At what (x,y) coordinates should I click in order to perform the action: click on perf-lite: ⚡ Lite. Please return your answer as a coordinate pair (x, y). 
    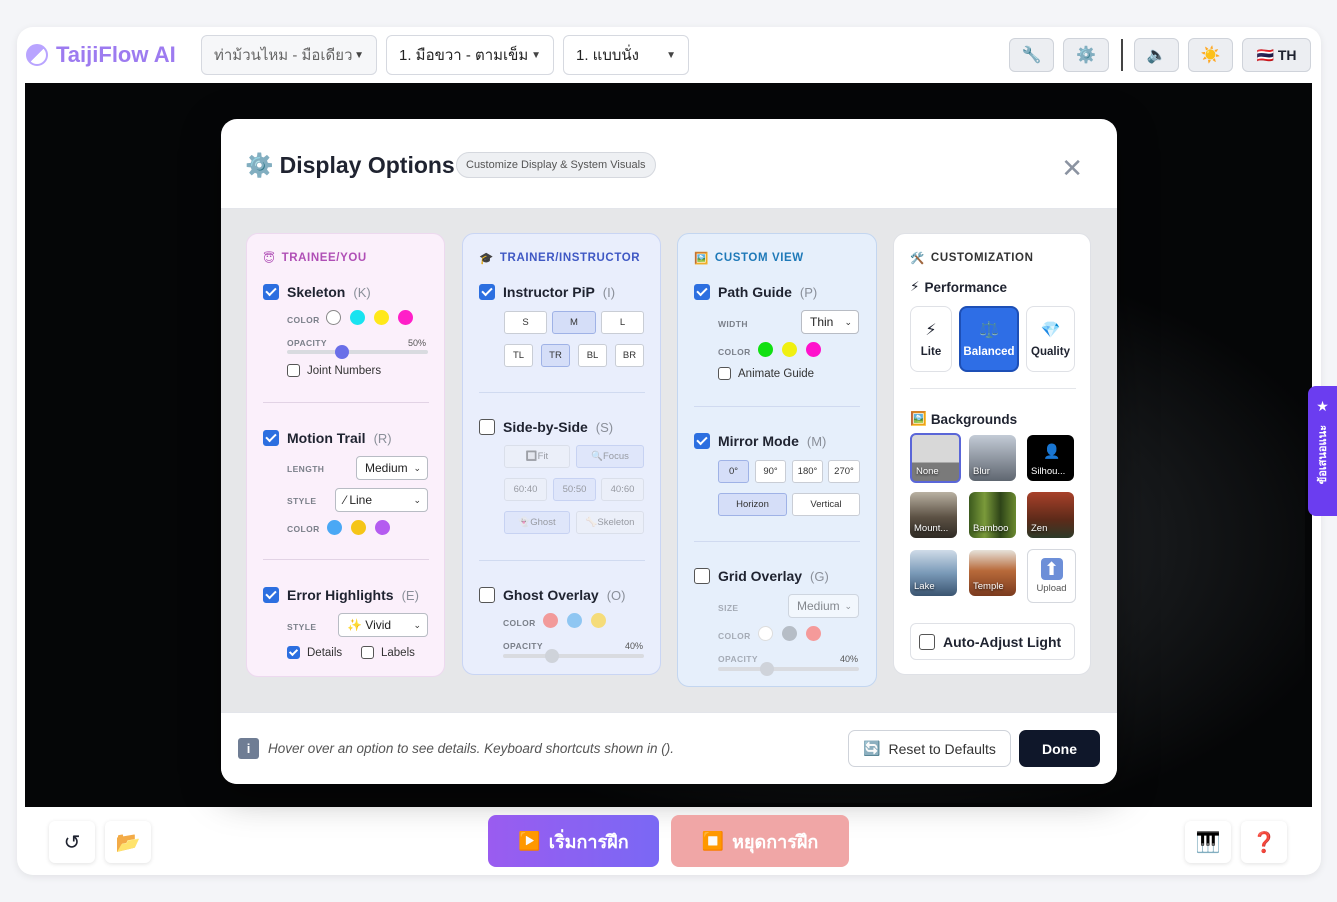
    Looking at the image, I should click on (931, 339).